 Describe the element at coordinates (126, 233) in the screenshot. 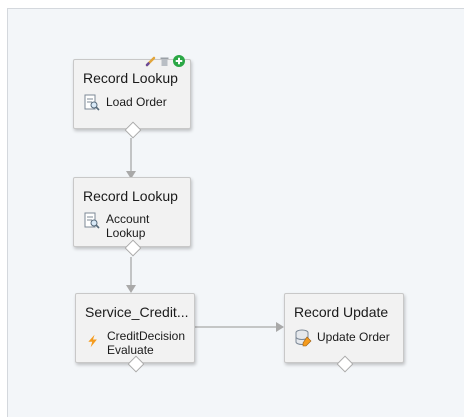

I see `node-label: Lookup` at that location.